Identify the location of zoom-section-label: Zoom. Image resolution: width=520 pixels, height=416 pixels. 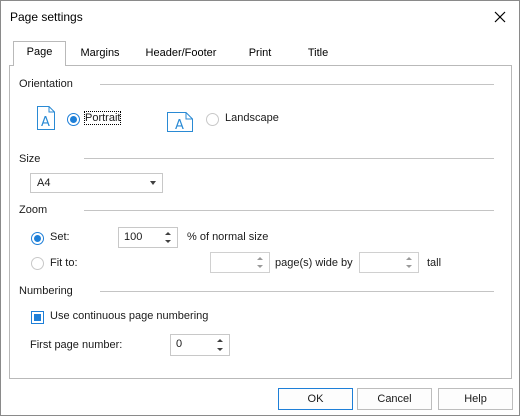
(33, 210).